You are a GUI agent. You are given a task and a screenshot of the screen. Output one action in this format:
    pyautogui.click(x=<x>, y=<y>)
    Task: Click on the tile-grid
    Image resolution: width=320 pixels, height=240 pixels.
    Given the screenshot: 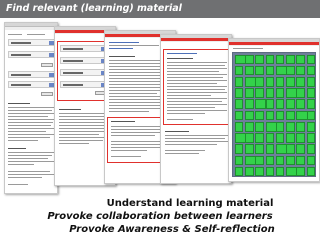 What is the action you would take?
    pyautogui.click(x=274, y=114)
    